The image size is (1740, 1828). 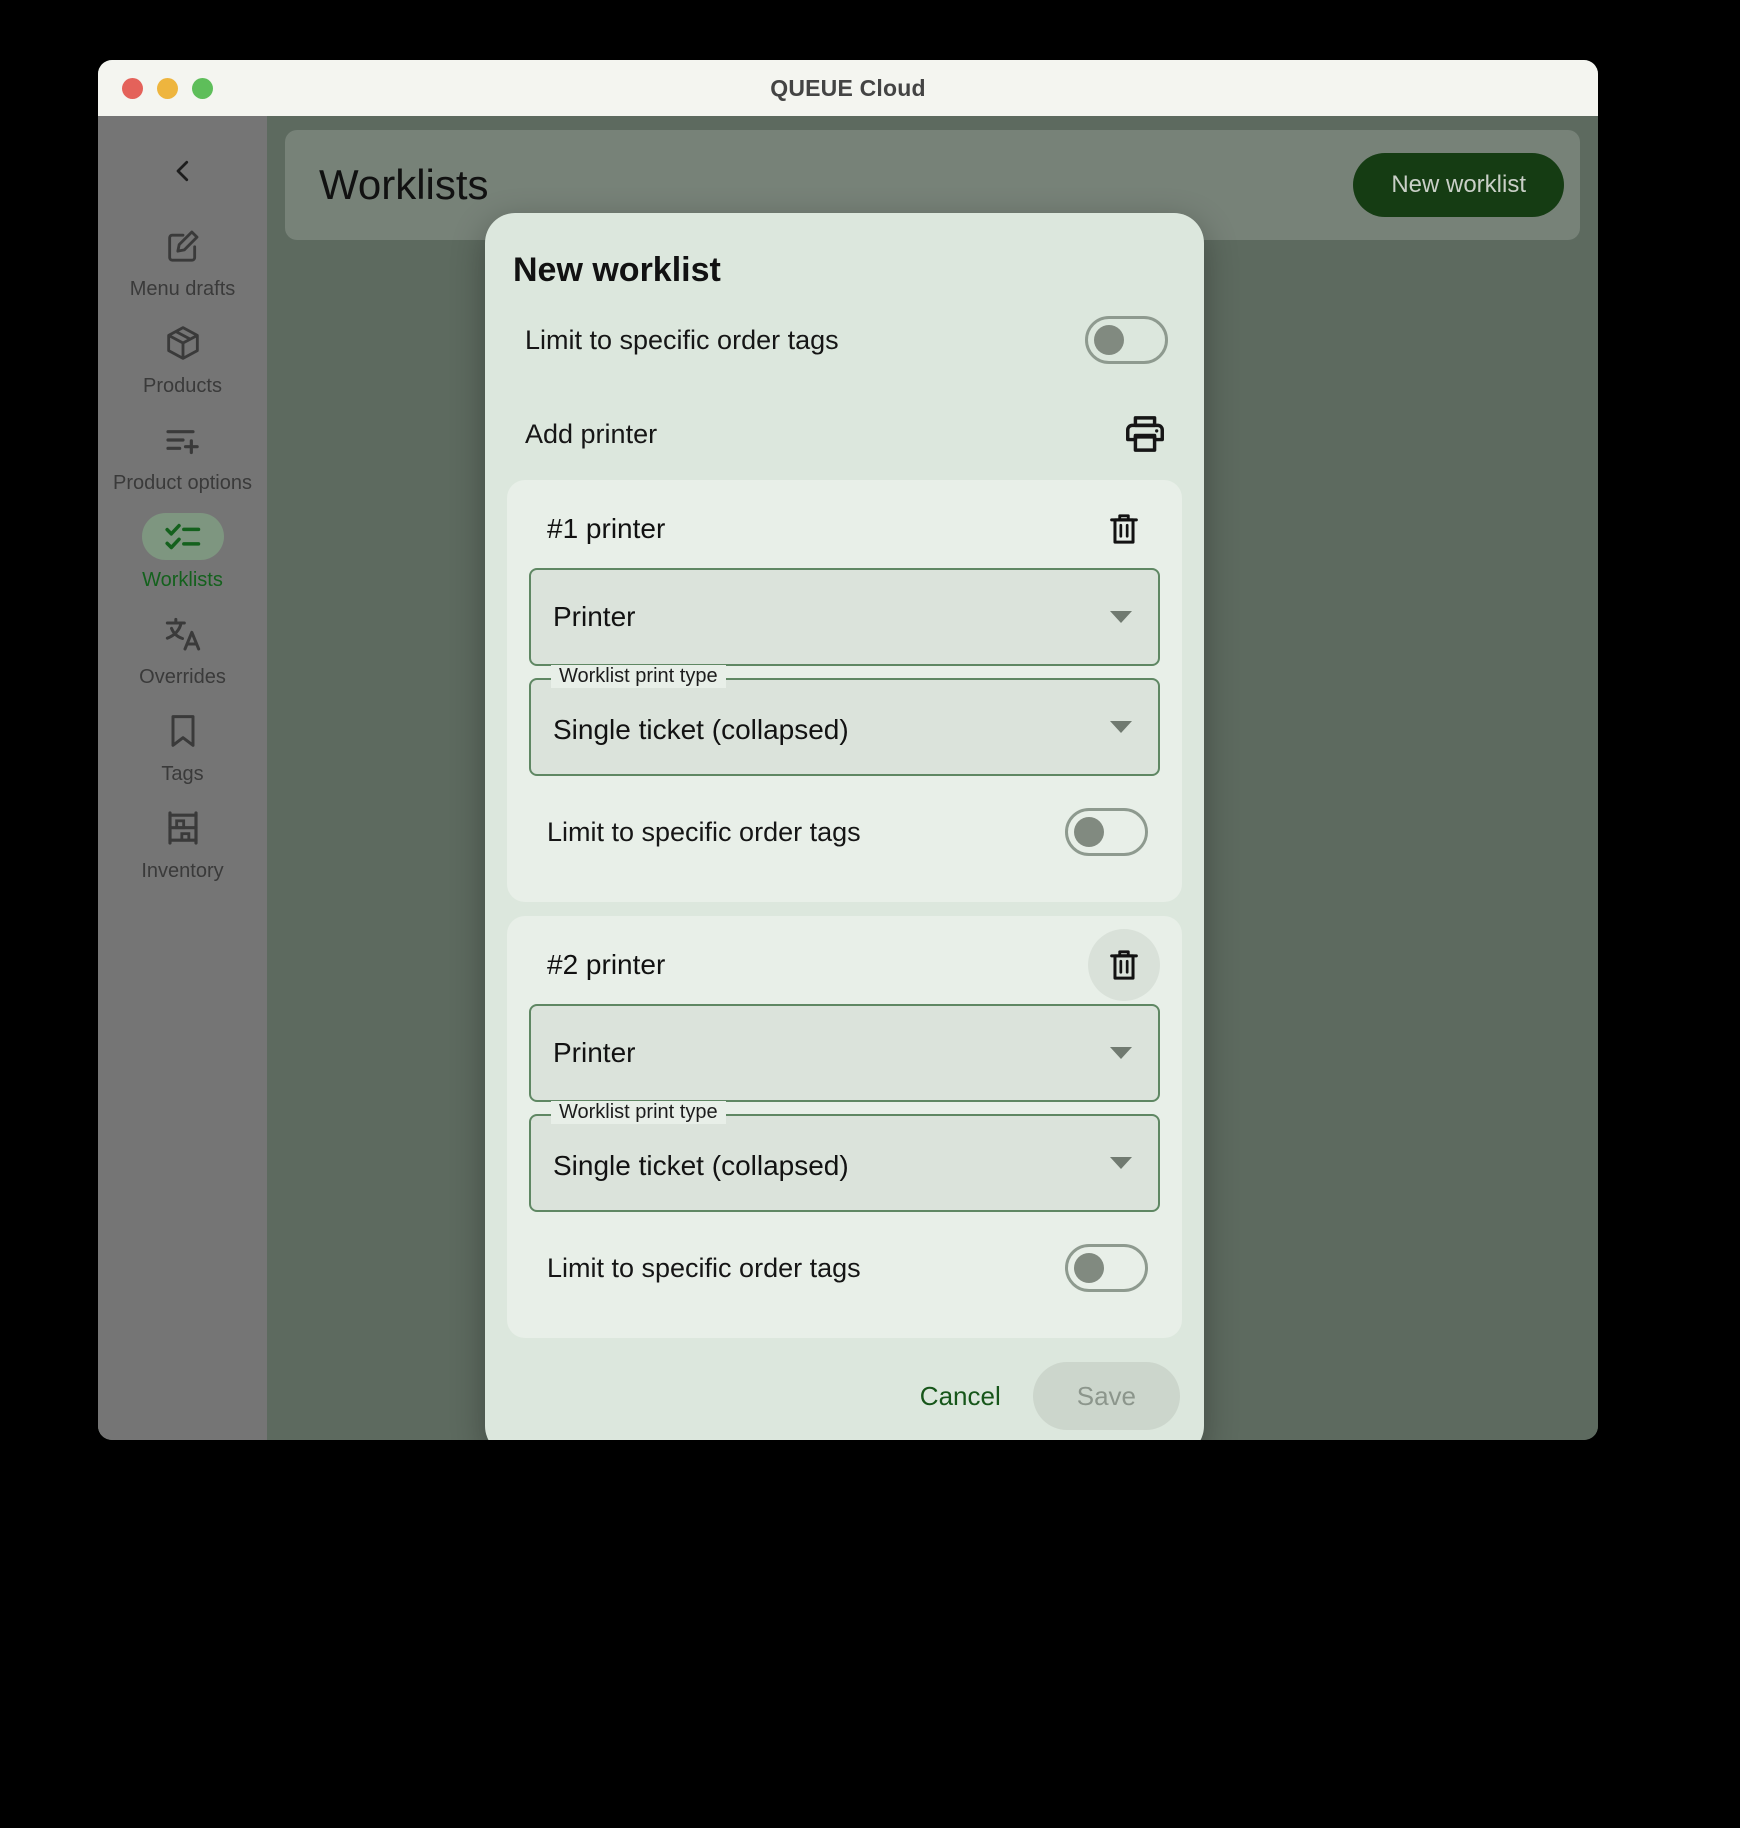 I want to click on shelf-icon, so click(x=182, y=827).